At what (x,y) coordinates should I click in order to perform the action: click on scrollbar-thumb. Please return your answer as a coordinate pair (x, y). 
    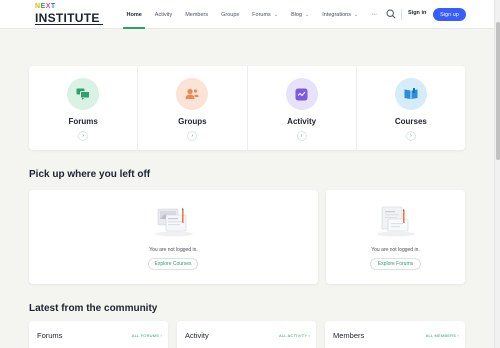
    Looking at the image, I should click on (498, 91).